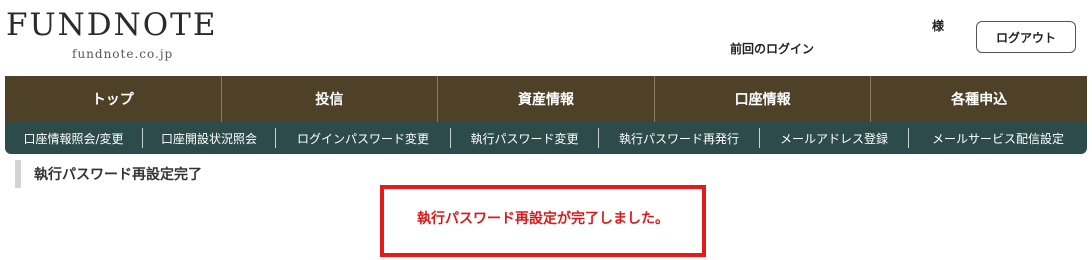 The width and height of the screenshot is (1092, 260). I want to click on completion-message: 執行パスワード再設定が完了しました。, so click(543, 219).